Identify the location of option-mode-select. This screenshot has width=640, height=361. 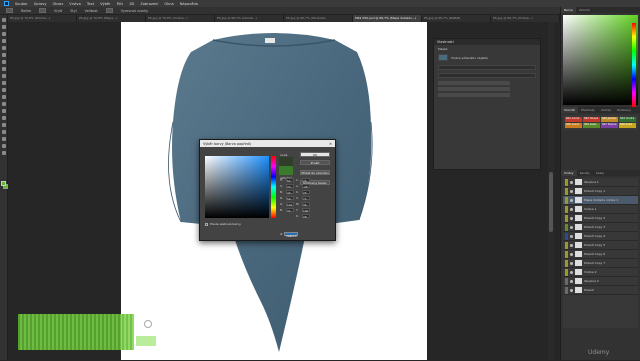
(43, 10).